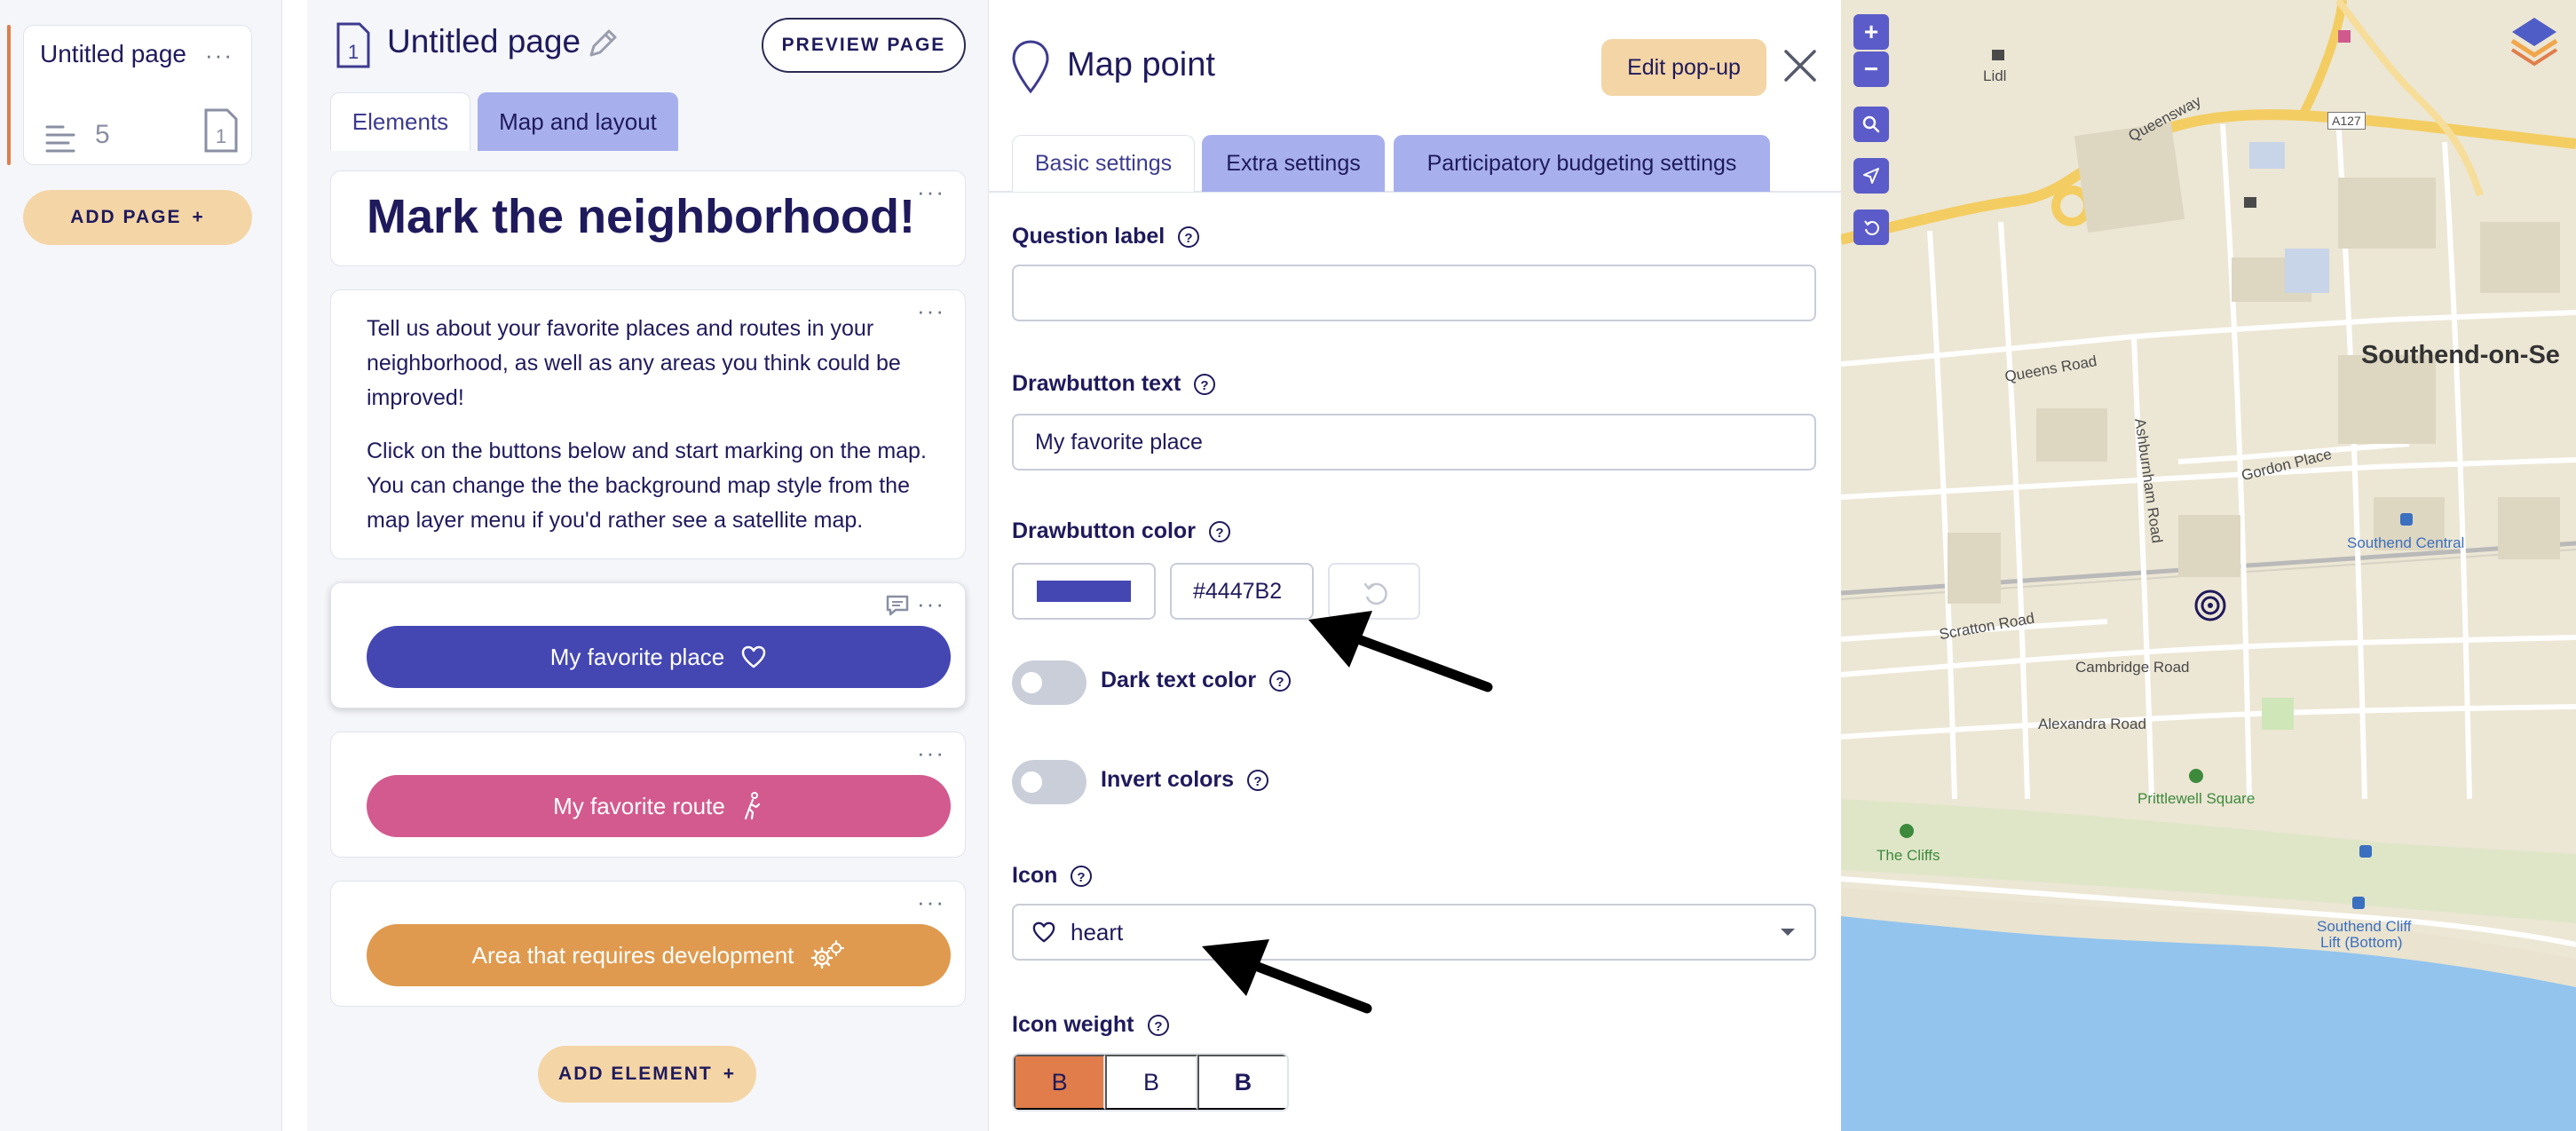  What do you see at coordinates (9, 95) in the screenshot?
I see `active-page-indicator` at bounding box center [9, 95].